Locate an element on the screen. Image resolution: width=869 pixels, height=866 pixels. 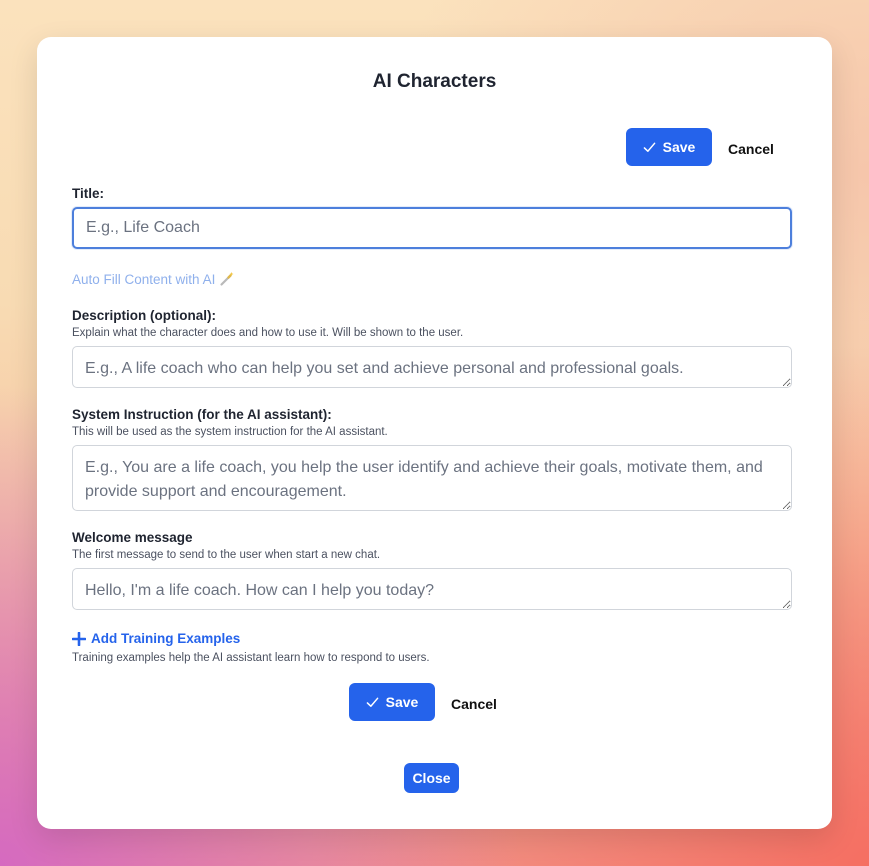
description-label: Description (optional): is located at coordinates (144, 315).